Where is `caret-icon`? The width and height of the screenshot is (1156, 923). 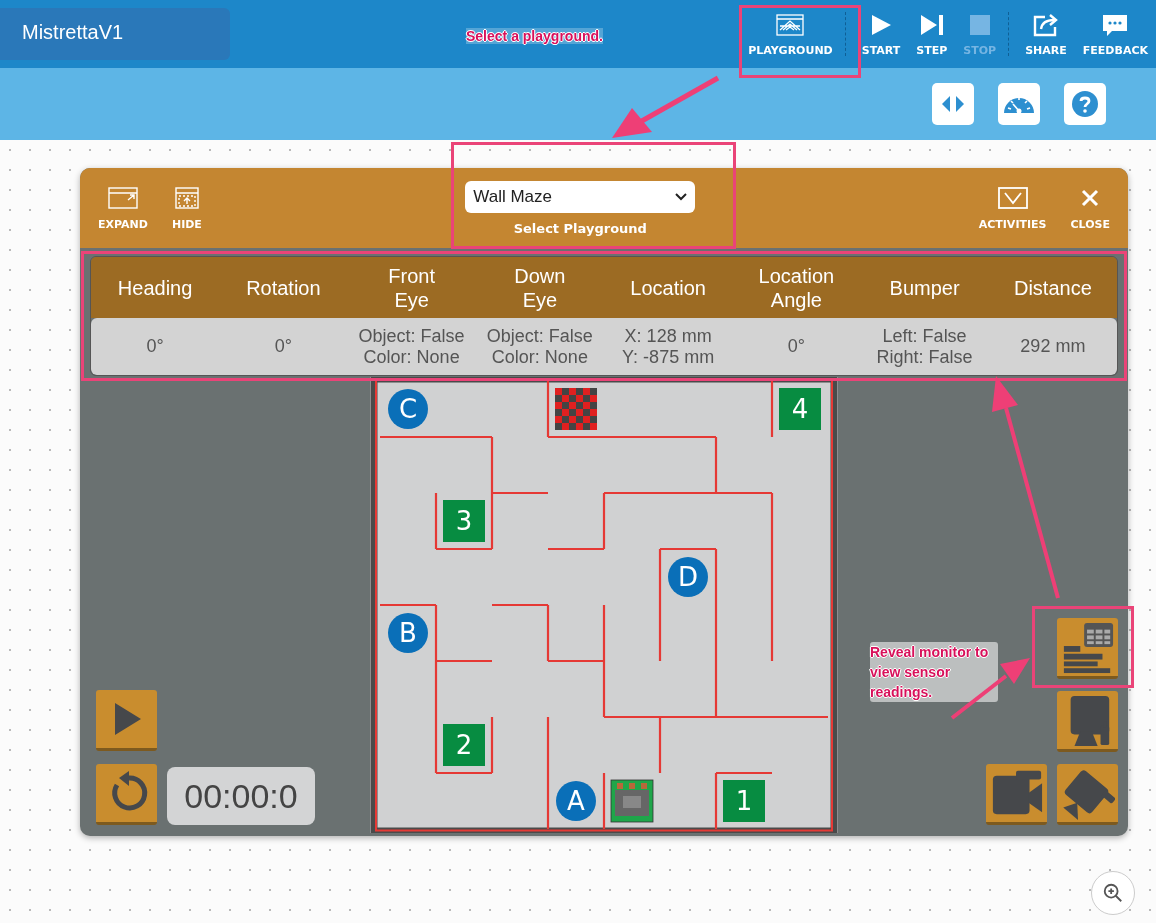
caret-icon is located at coordinates (681, 196).